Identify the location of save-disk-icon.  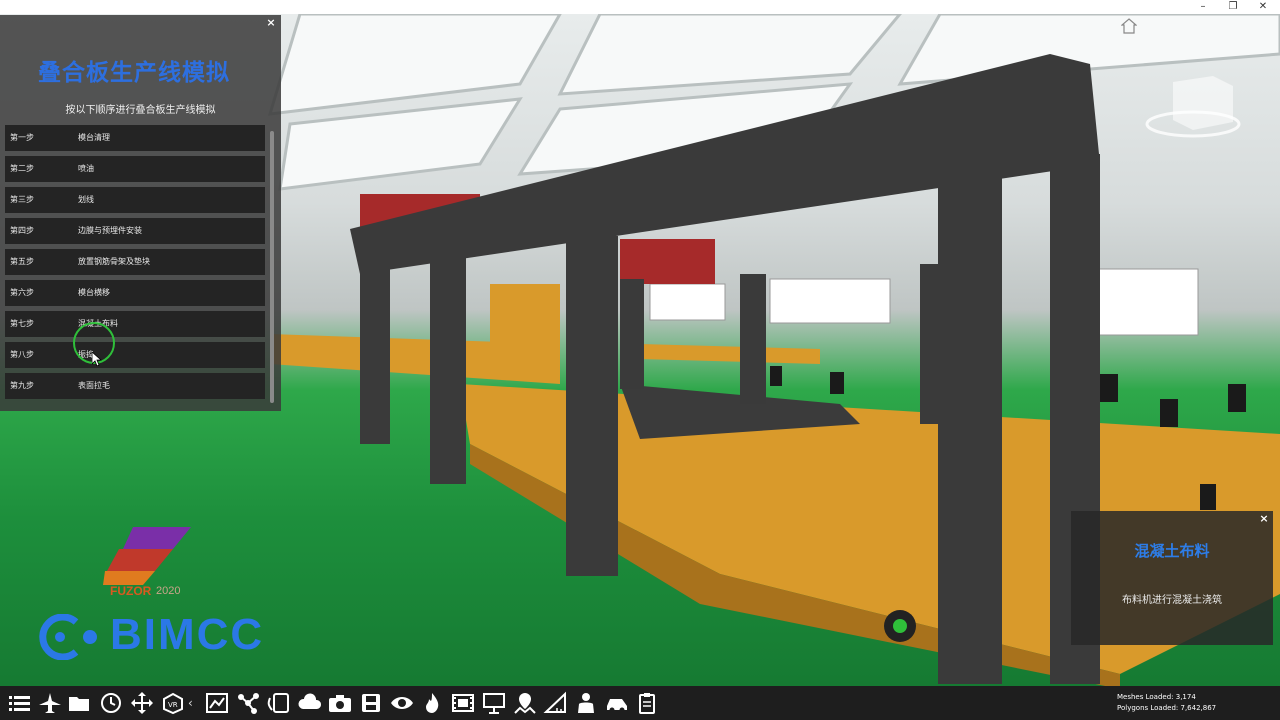
(371, 703).